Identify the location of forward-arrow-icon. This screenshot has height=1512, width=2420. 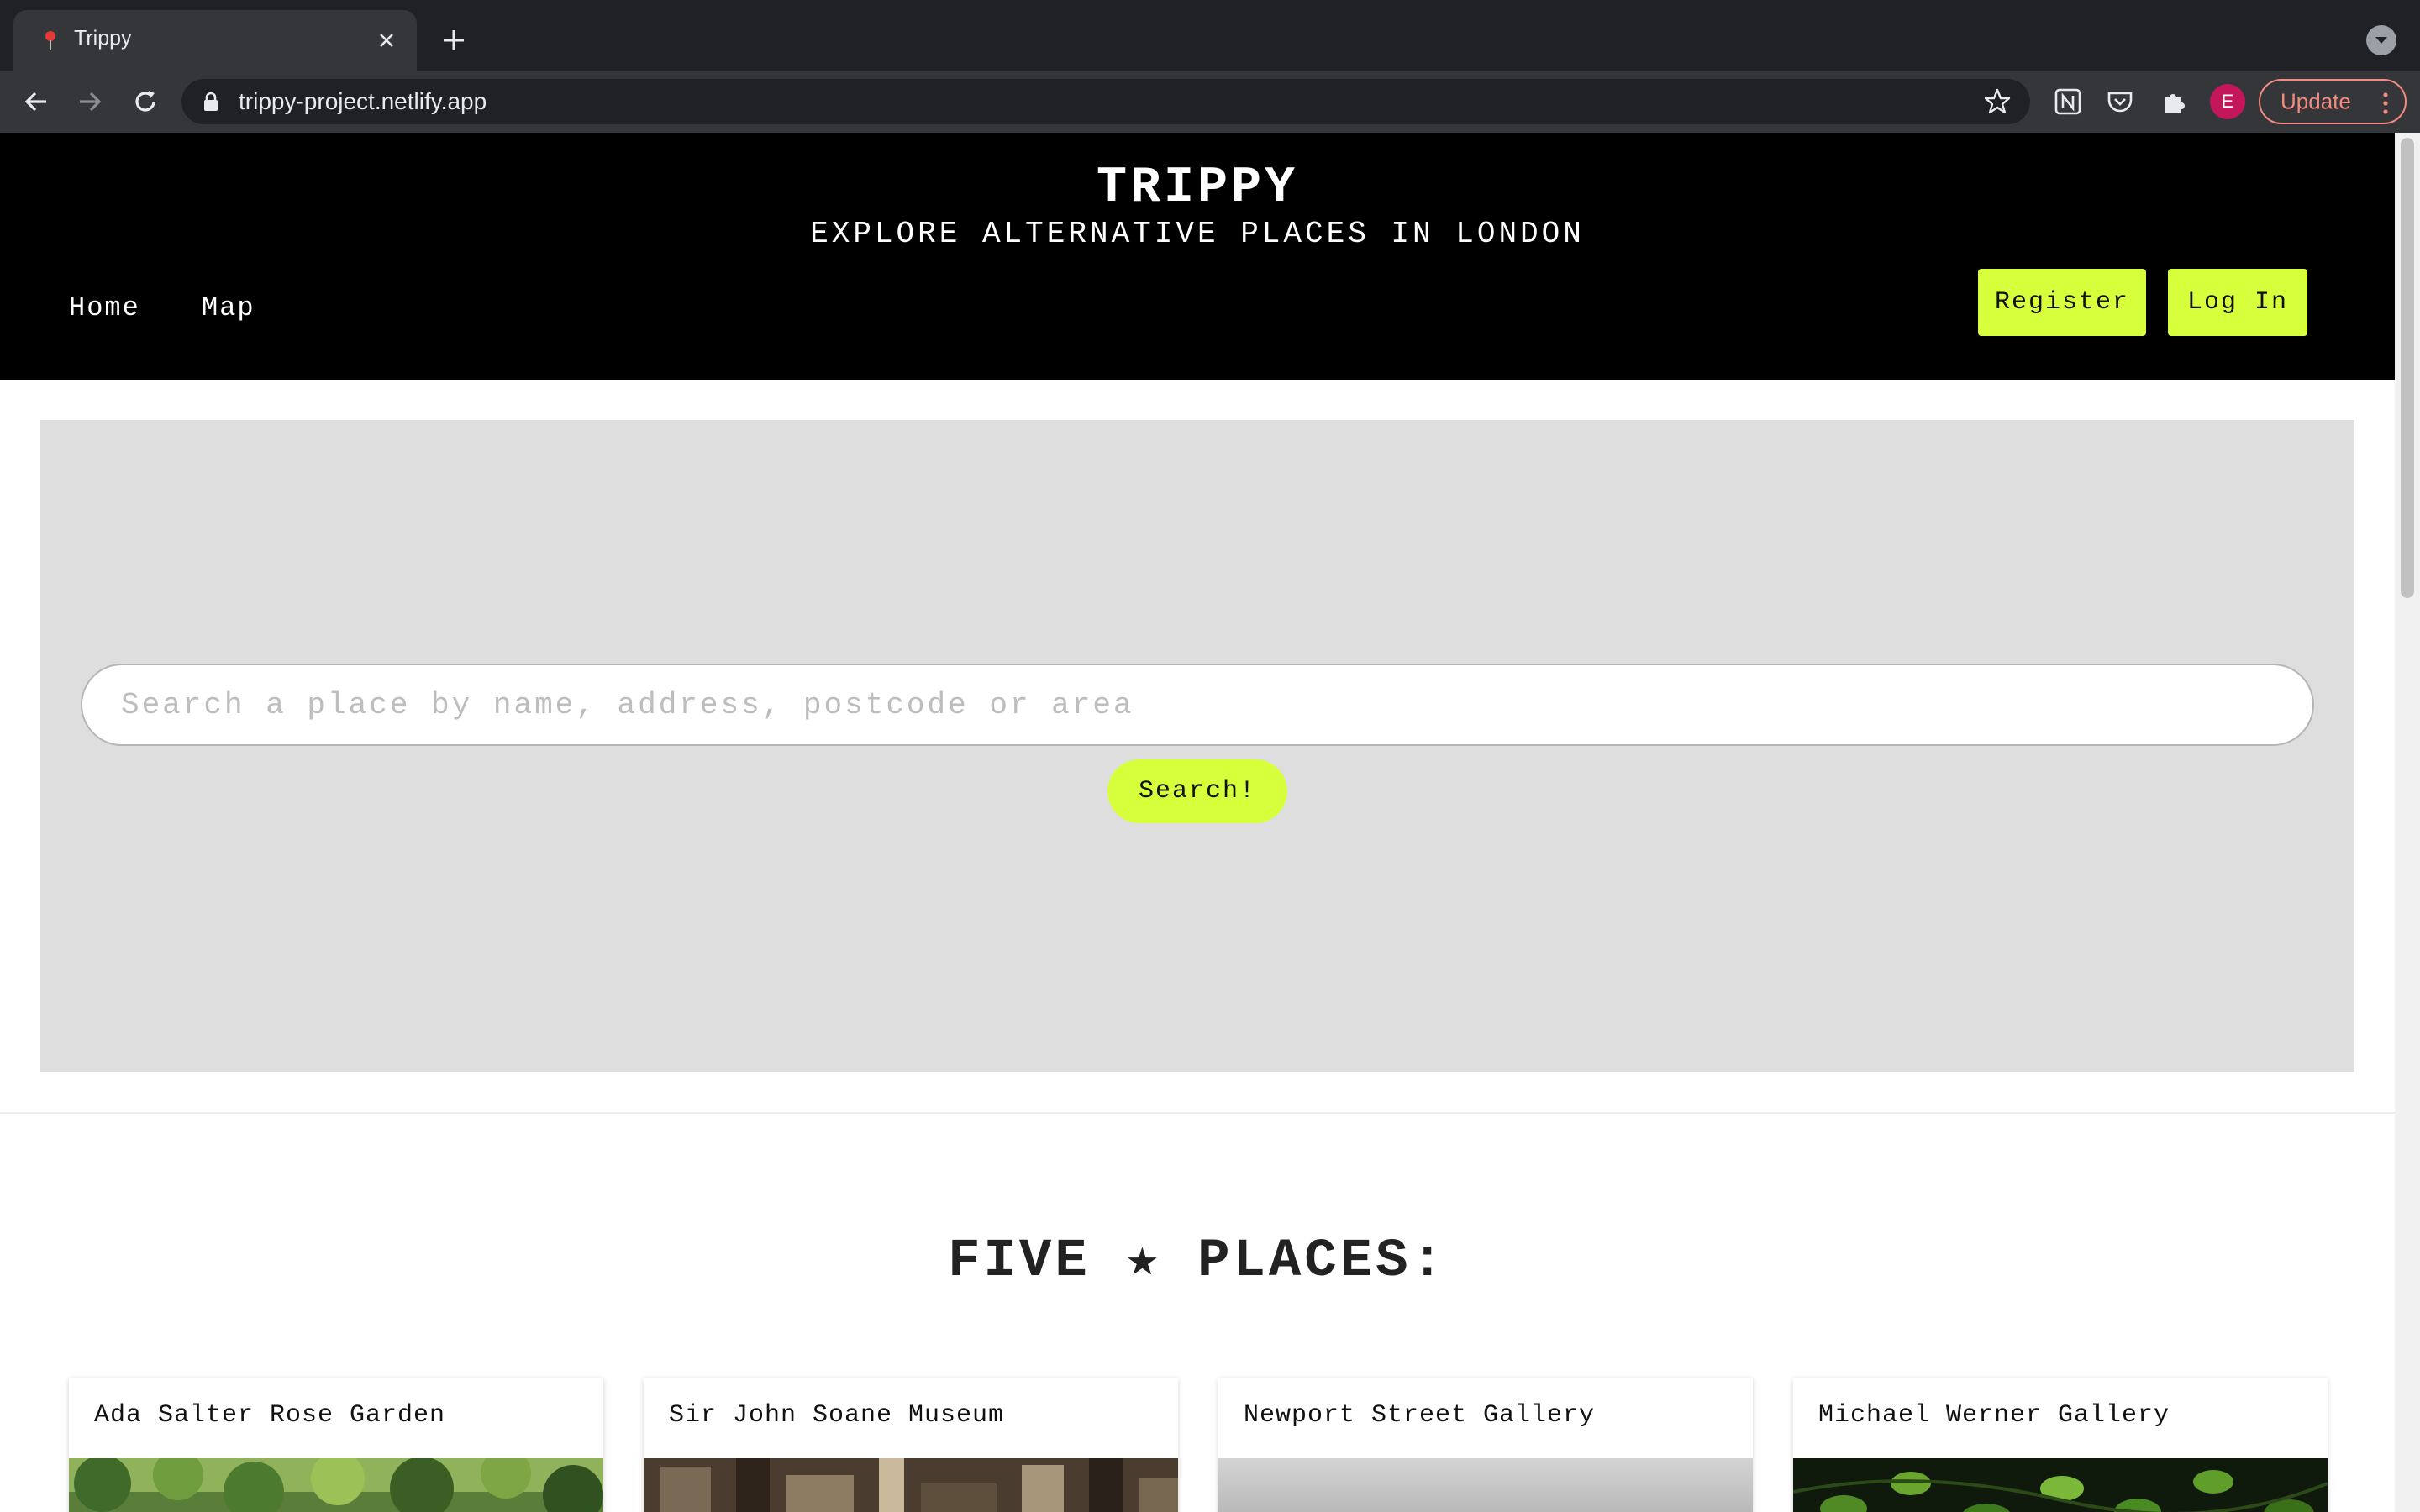
(90, 101).